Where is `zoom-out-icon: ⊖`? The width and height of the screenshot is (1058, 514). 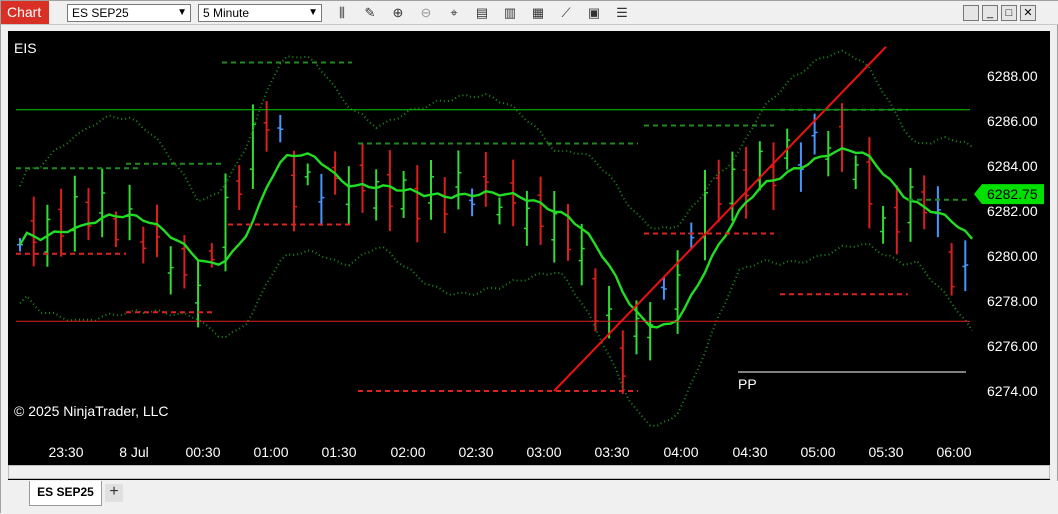
zoom-out-icon: ⊖ is located at coordinates (426, 13).